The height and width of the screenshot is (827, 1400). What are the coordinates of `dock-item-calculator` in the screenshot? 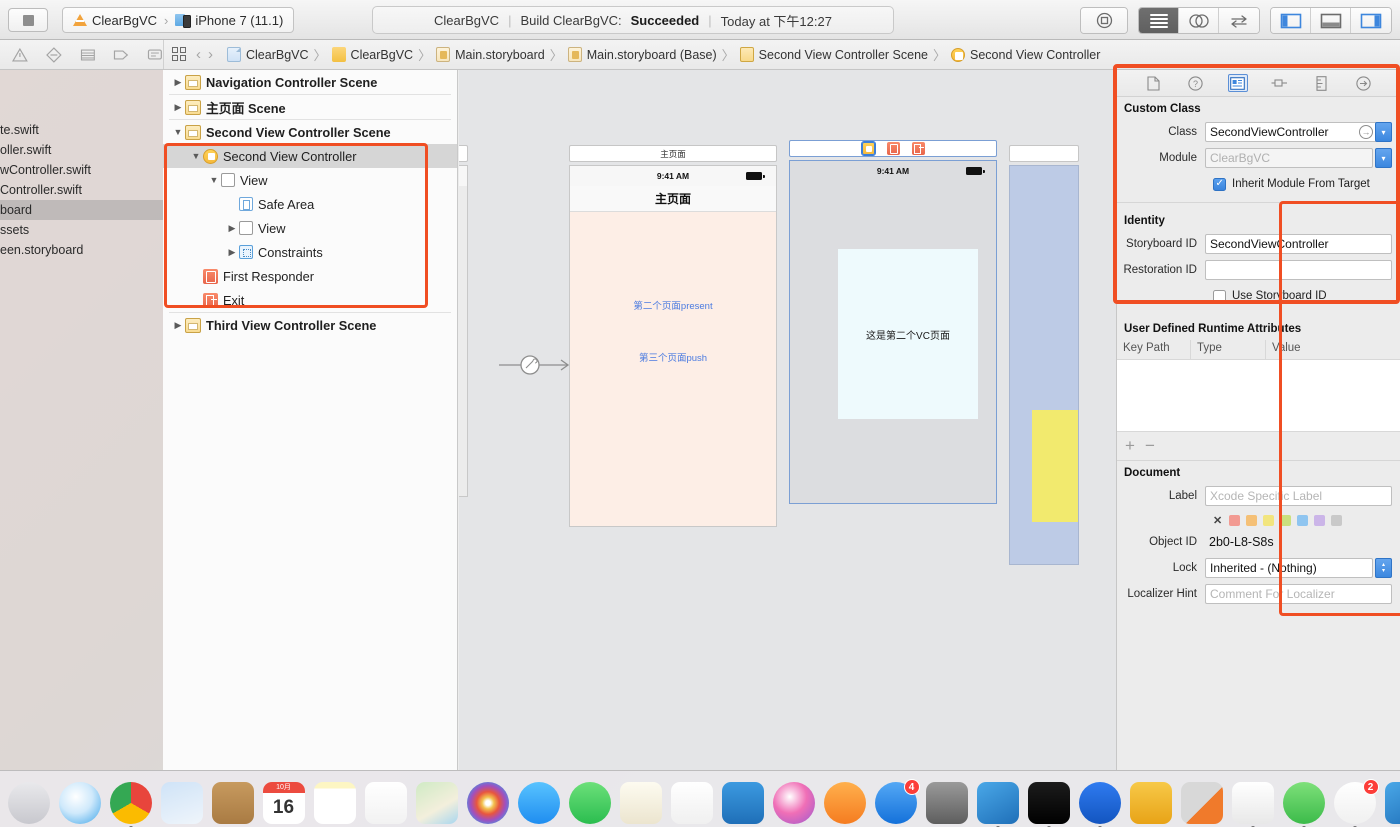 It's located at (1201, 803).